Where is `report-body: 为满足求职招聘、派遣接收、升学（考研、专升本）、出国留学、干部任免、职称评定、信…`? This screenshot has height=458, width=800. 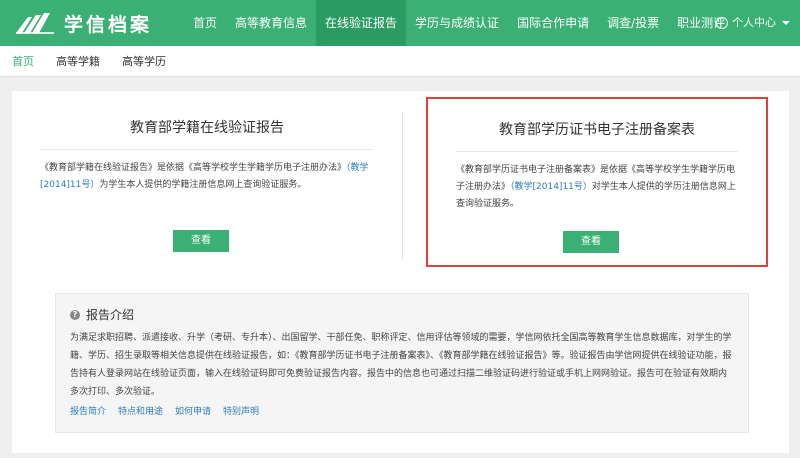 report-body: 为满足求职招聘、派遣接收、升学（考研、专升本）、出国留学、干部任免、职称评定、信… is located at coordinates (401, 365).